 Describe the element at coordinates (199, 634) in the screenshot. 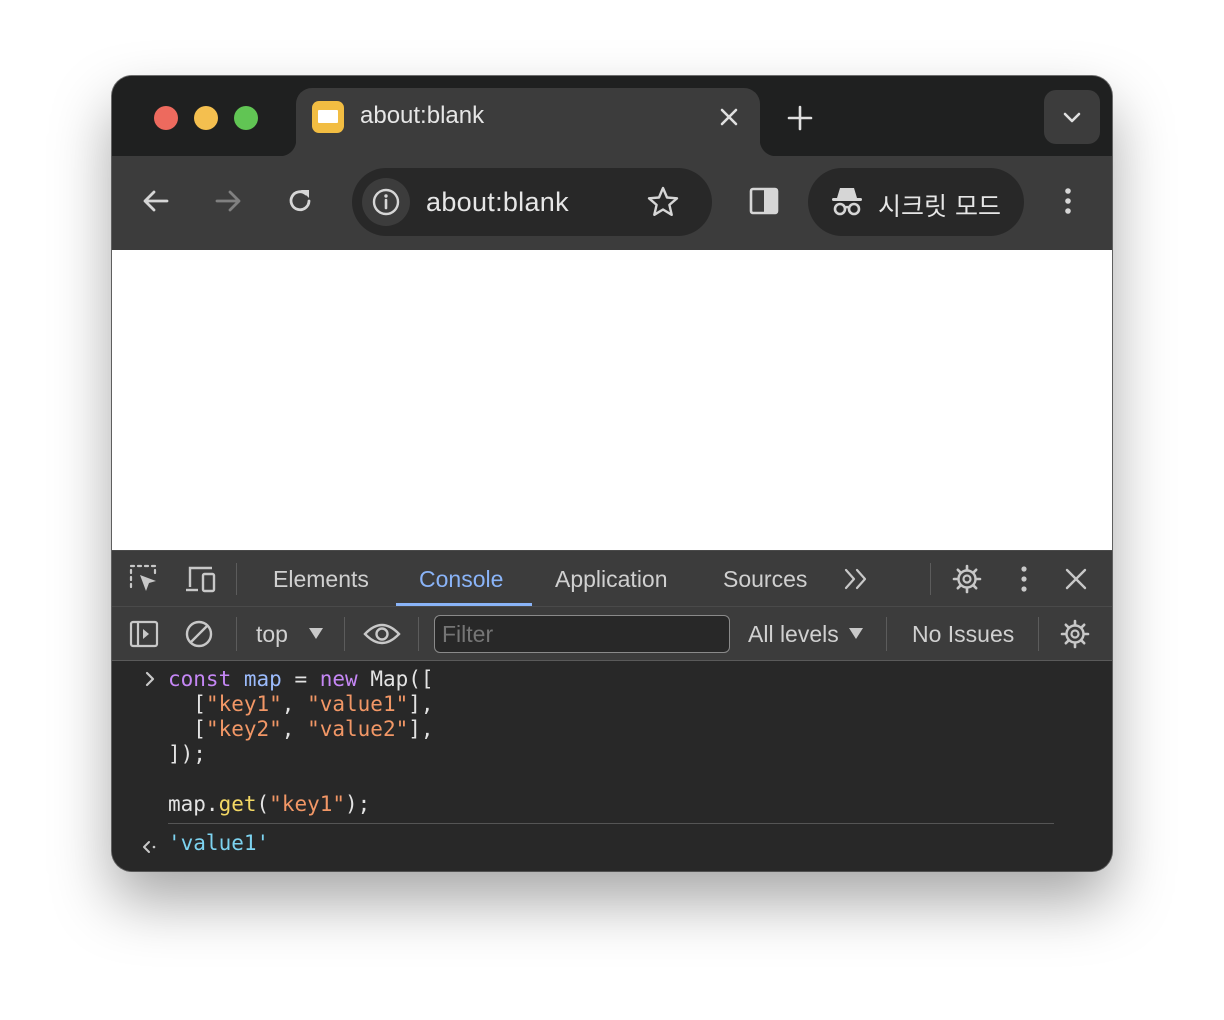

I see `clear-console-icon` at that location.